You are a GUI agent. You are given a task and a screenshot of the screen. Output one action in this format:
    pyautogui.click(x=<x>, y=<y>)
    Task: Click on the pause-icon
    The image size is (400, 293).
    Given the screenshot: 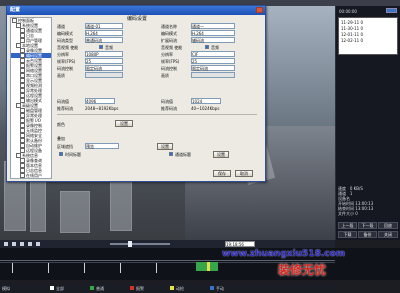 What is the action you would take?
    pyautogui.click(x=14, y=244)
    